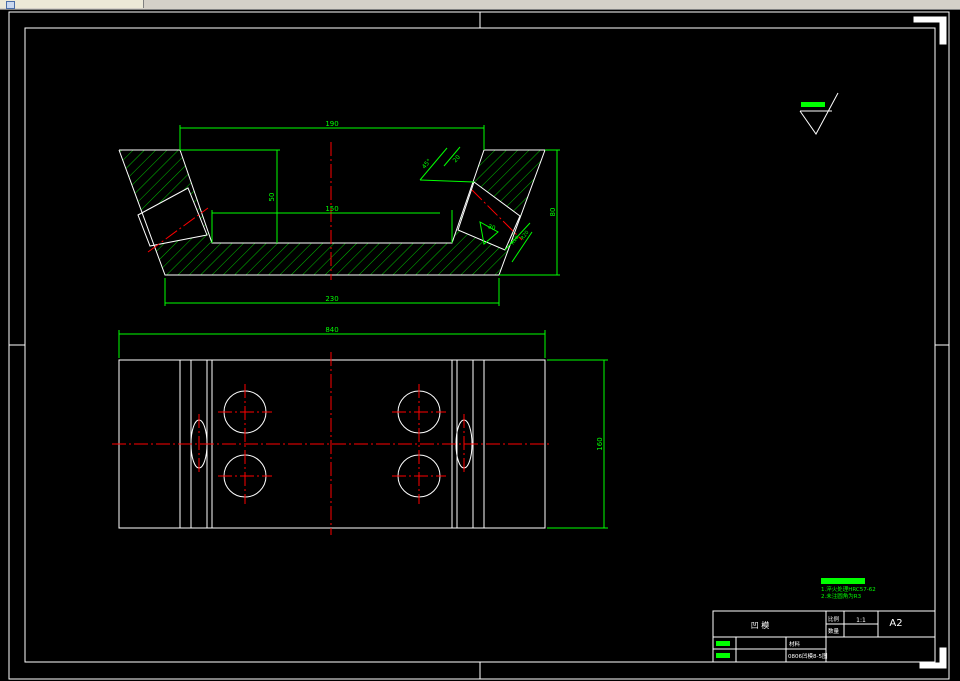 The width and height of the screenshot is (960, 681). What do you see at coordinates (600, 443) in the screenshot?
I see `dim-plan-width: 160` at bounding box center [600, 443].